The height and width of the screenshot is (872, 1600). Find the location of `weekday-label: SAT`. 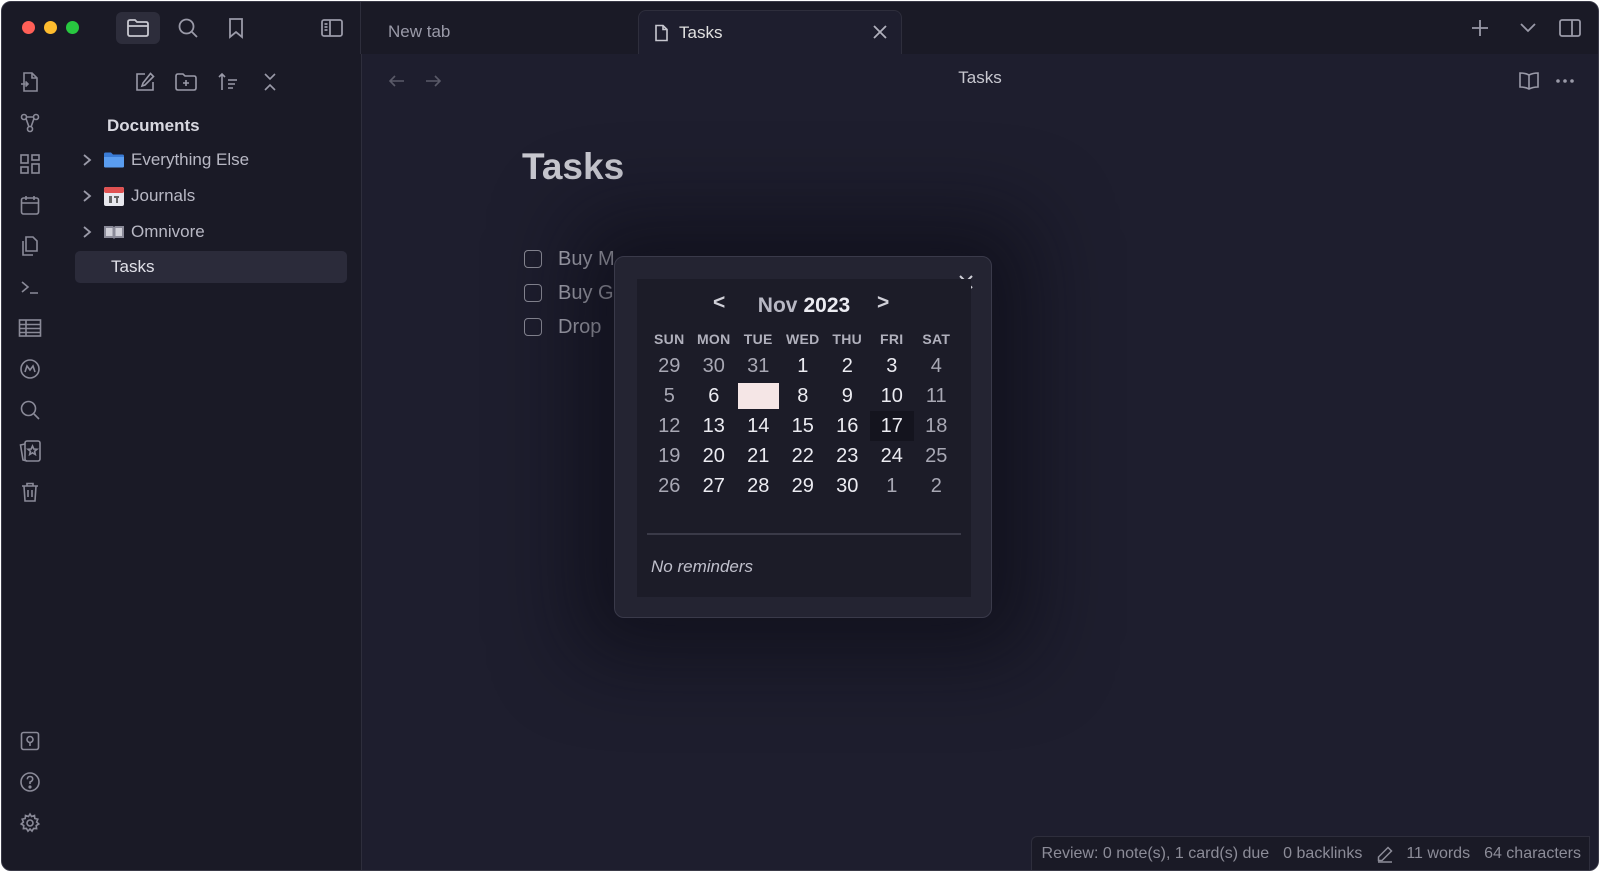

weekday-label: SAT is located at coordinates (936, 339).